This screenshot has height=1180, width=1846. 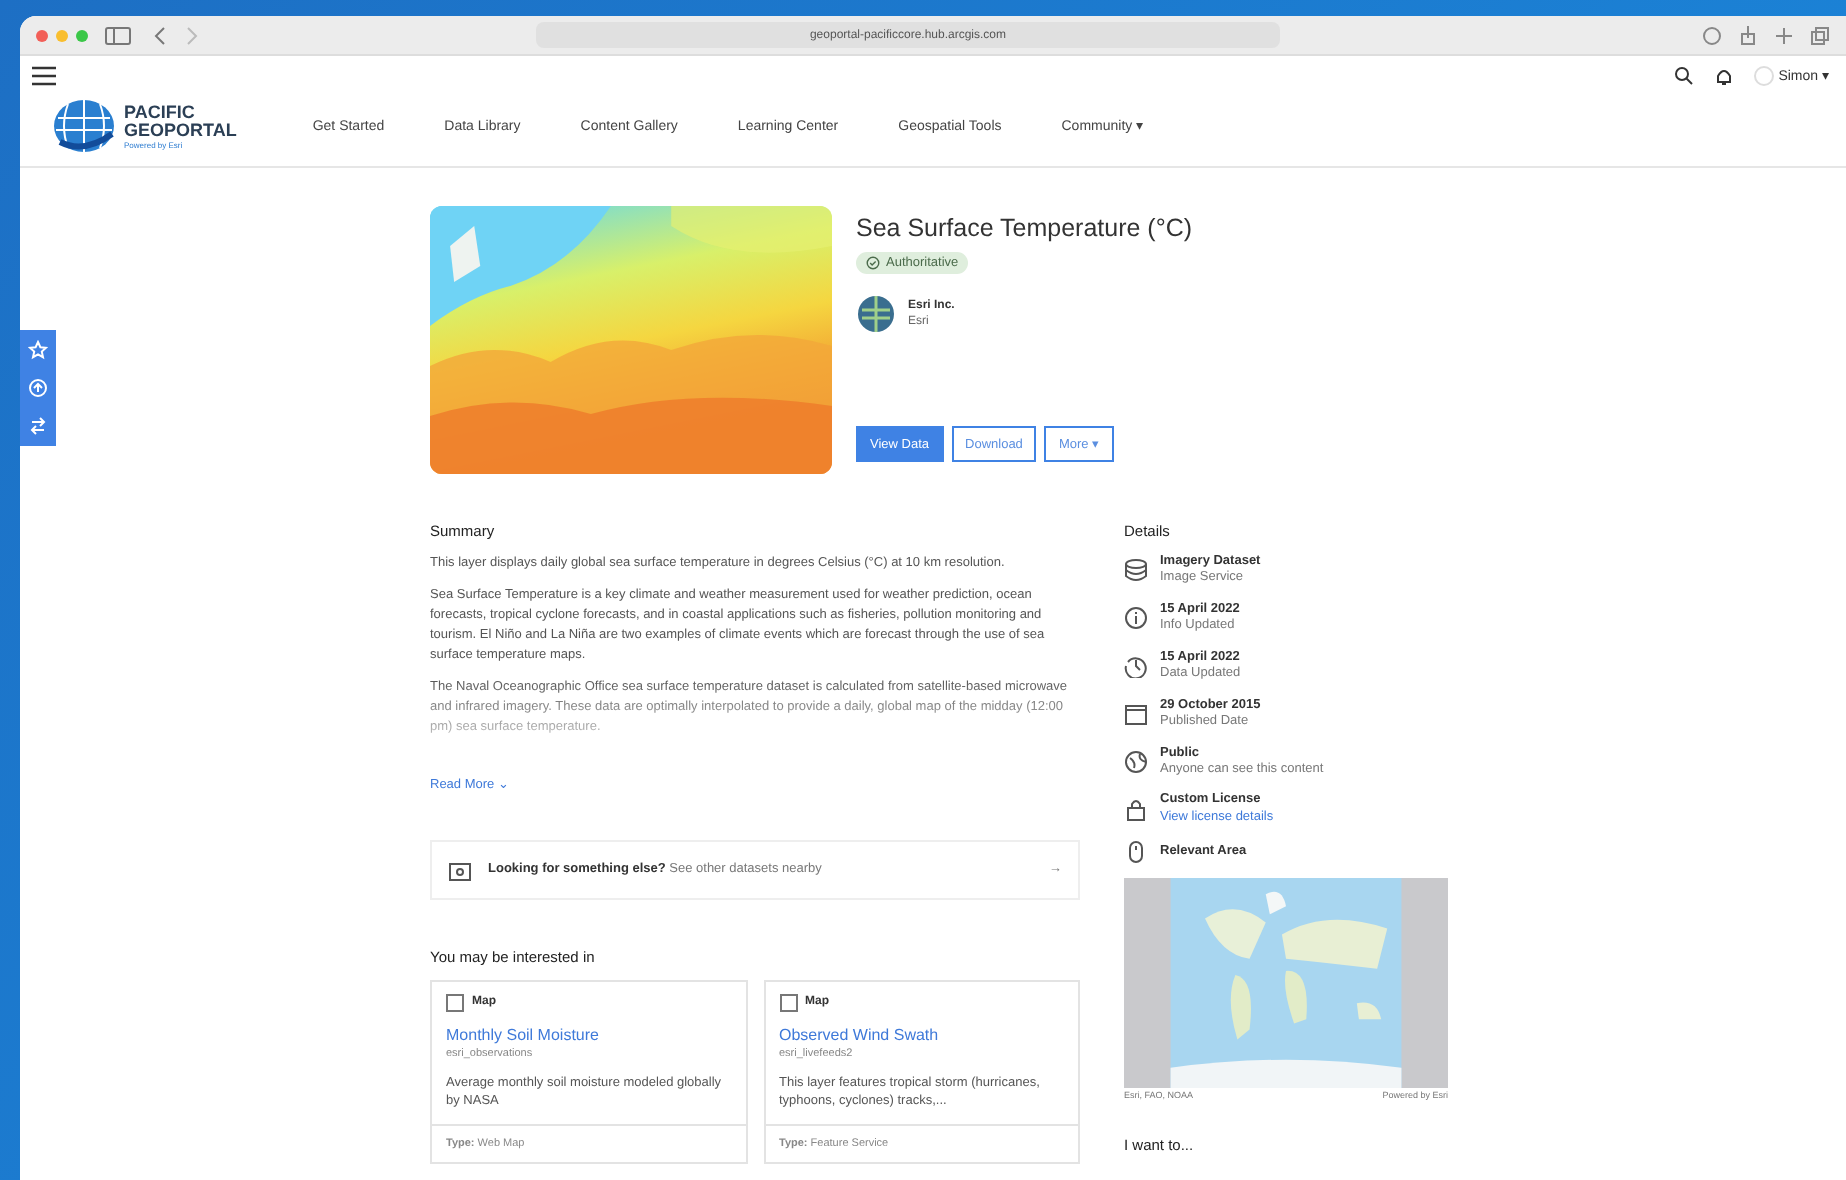 What do you see at coordinates (921, 1034) in the screenshot?
I see `card-title-link: Observed Wind Swath` at bounding box center [921, 1034].